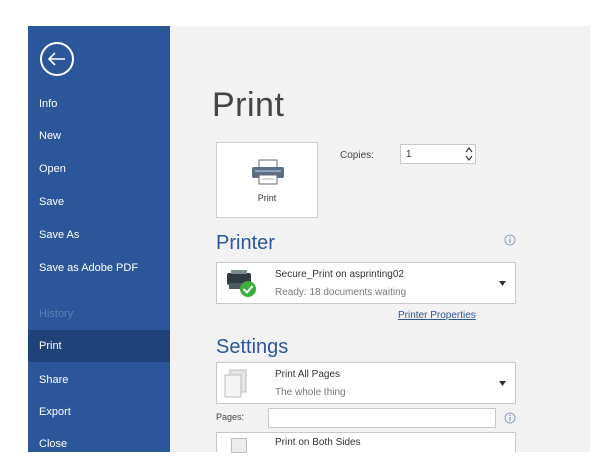 The width and height of the screenshot is (610, 464). Describe the element at coordinates (99, 412) in the screenshot. I see `sidebar-item-export: Export` at that location.